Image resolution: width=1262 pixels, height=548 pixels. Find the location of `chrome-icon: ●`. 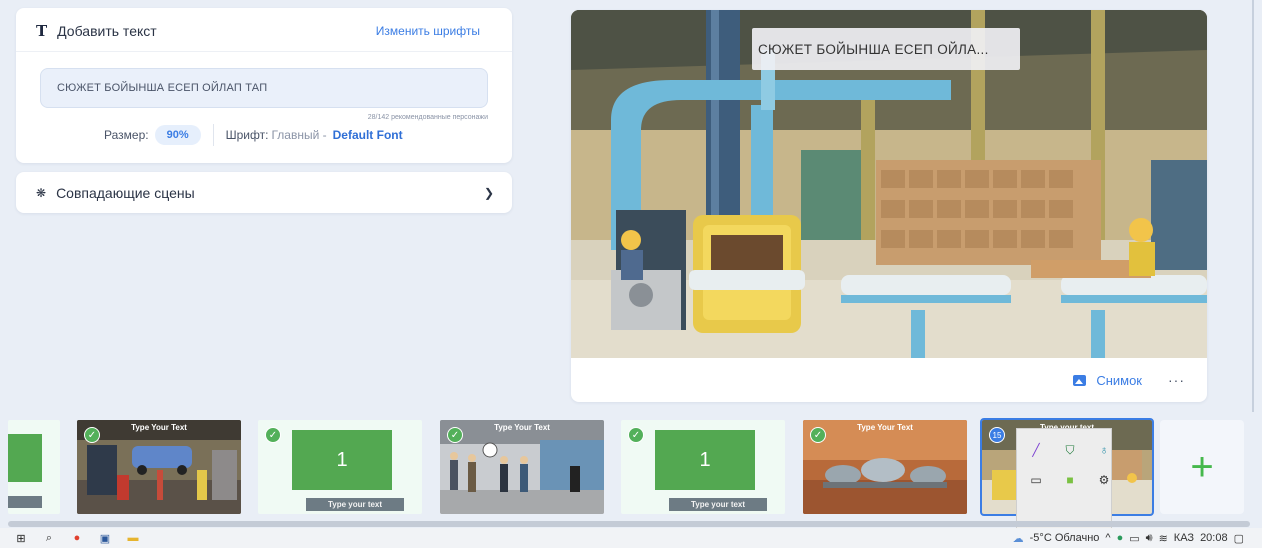

chrome-icon: ● is located at coordinates (77, 538).